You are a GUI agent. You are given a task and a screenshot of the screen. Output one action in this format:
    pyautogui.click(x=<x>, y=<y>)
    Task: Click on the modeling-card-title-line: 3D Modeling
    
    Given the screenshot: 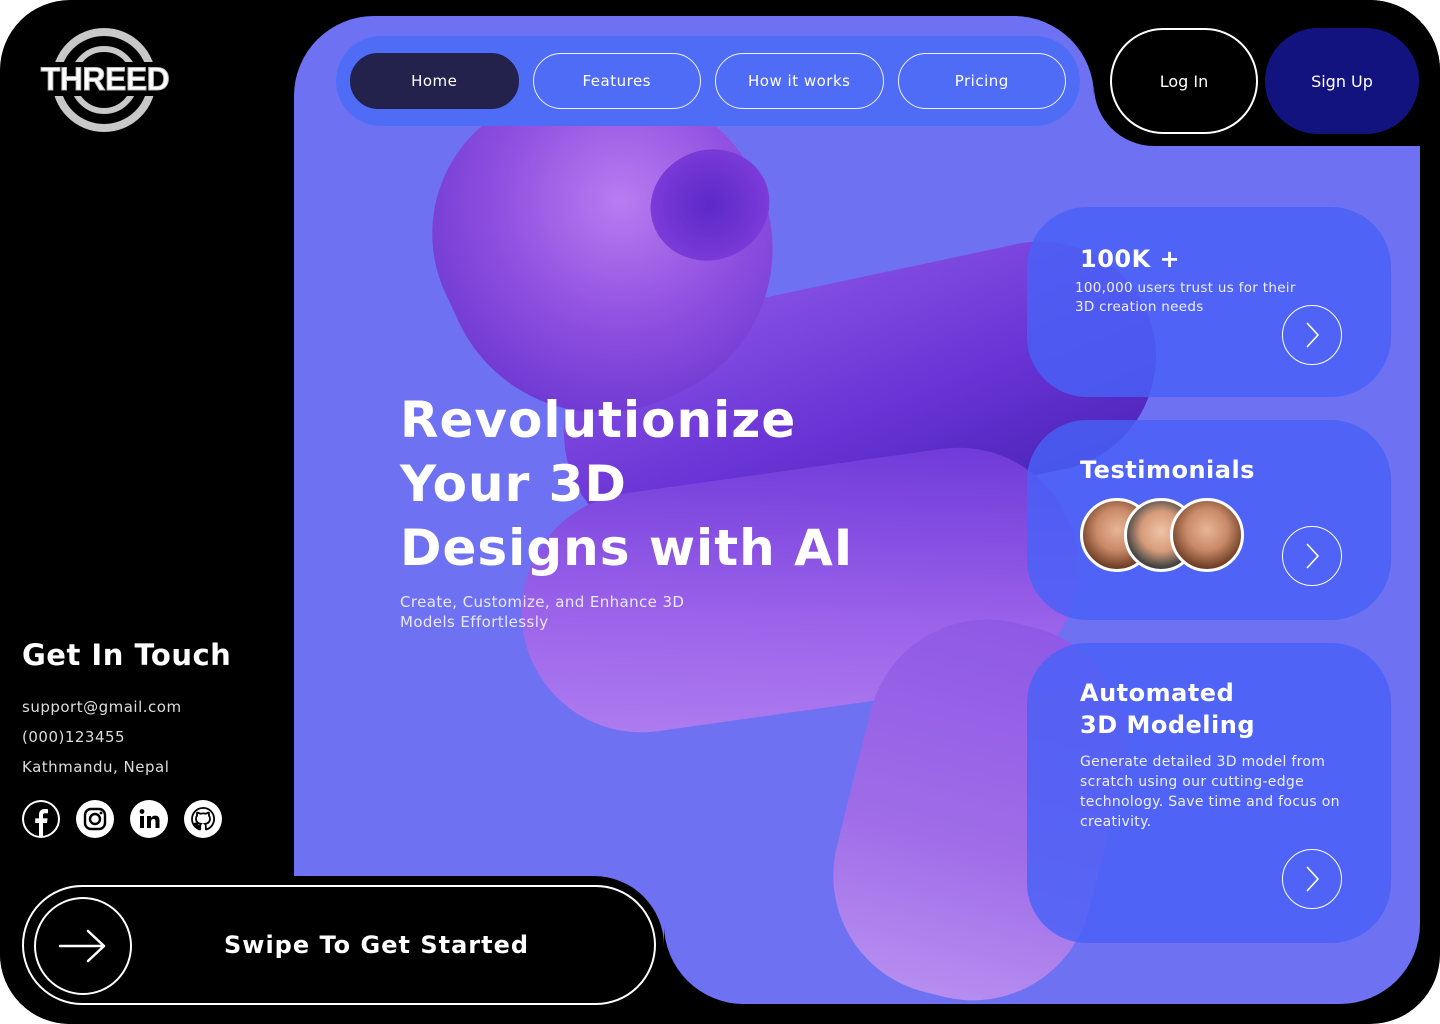 What is the action you would take?
    pyautogui.click(x=1168, y=725)
    